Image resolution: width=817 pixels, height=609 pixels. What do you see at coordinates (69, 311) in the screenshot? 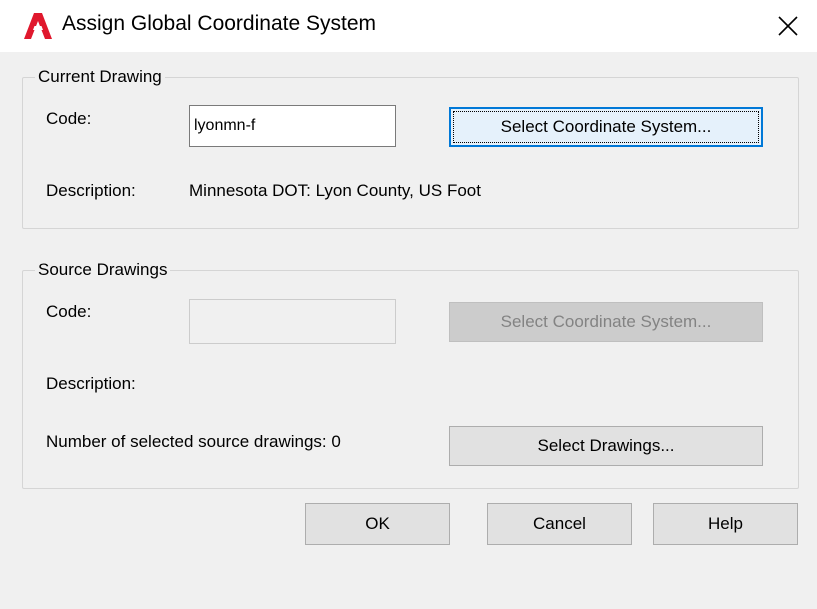
I see `source-code-label: Code:` at bounding box center [69, 311].